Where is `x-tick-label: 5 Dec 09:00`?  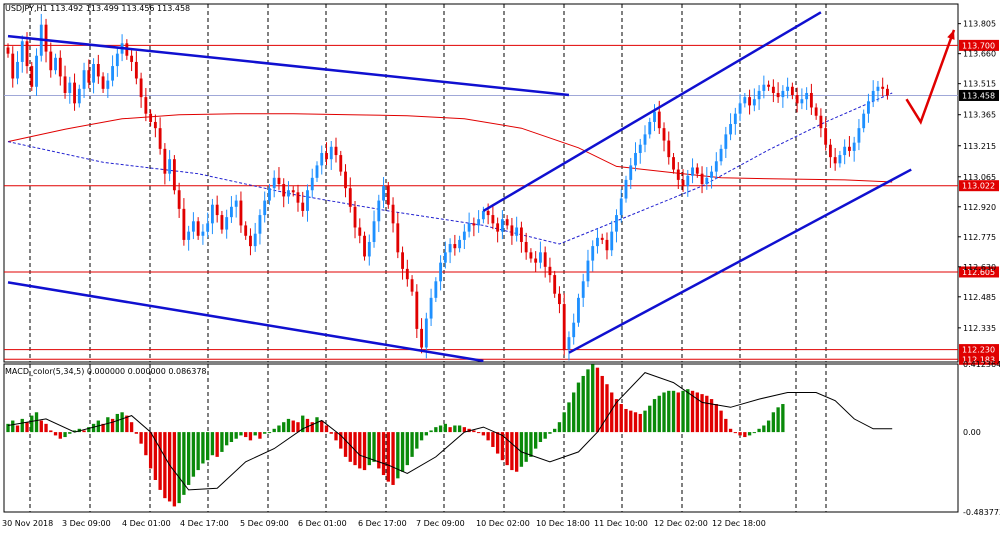
x-tick-label: 5 Dec 09:00 is located at coordinates (264, 523).